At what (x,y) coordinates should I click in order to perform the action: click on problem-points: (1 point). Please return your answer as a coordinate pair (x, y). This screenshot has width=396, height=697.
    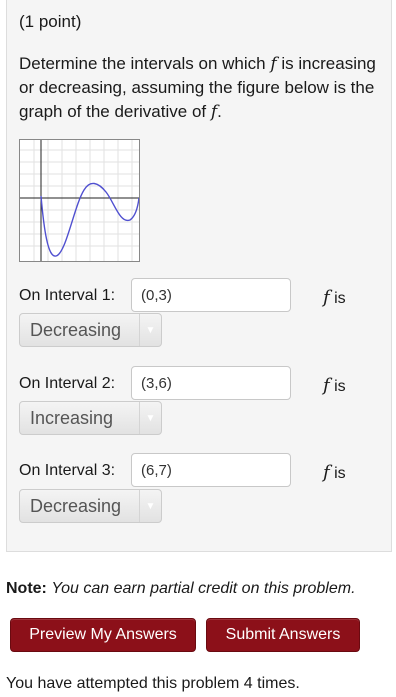
    Looking at the image, I should click on (50, 21).